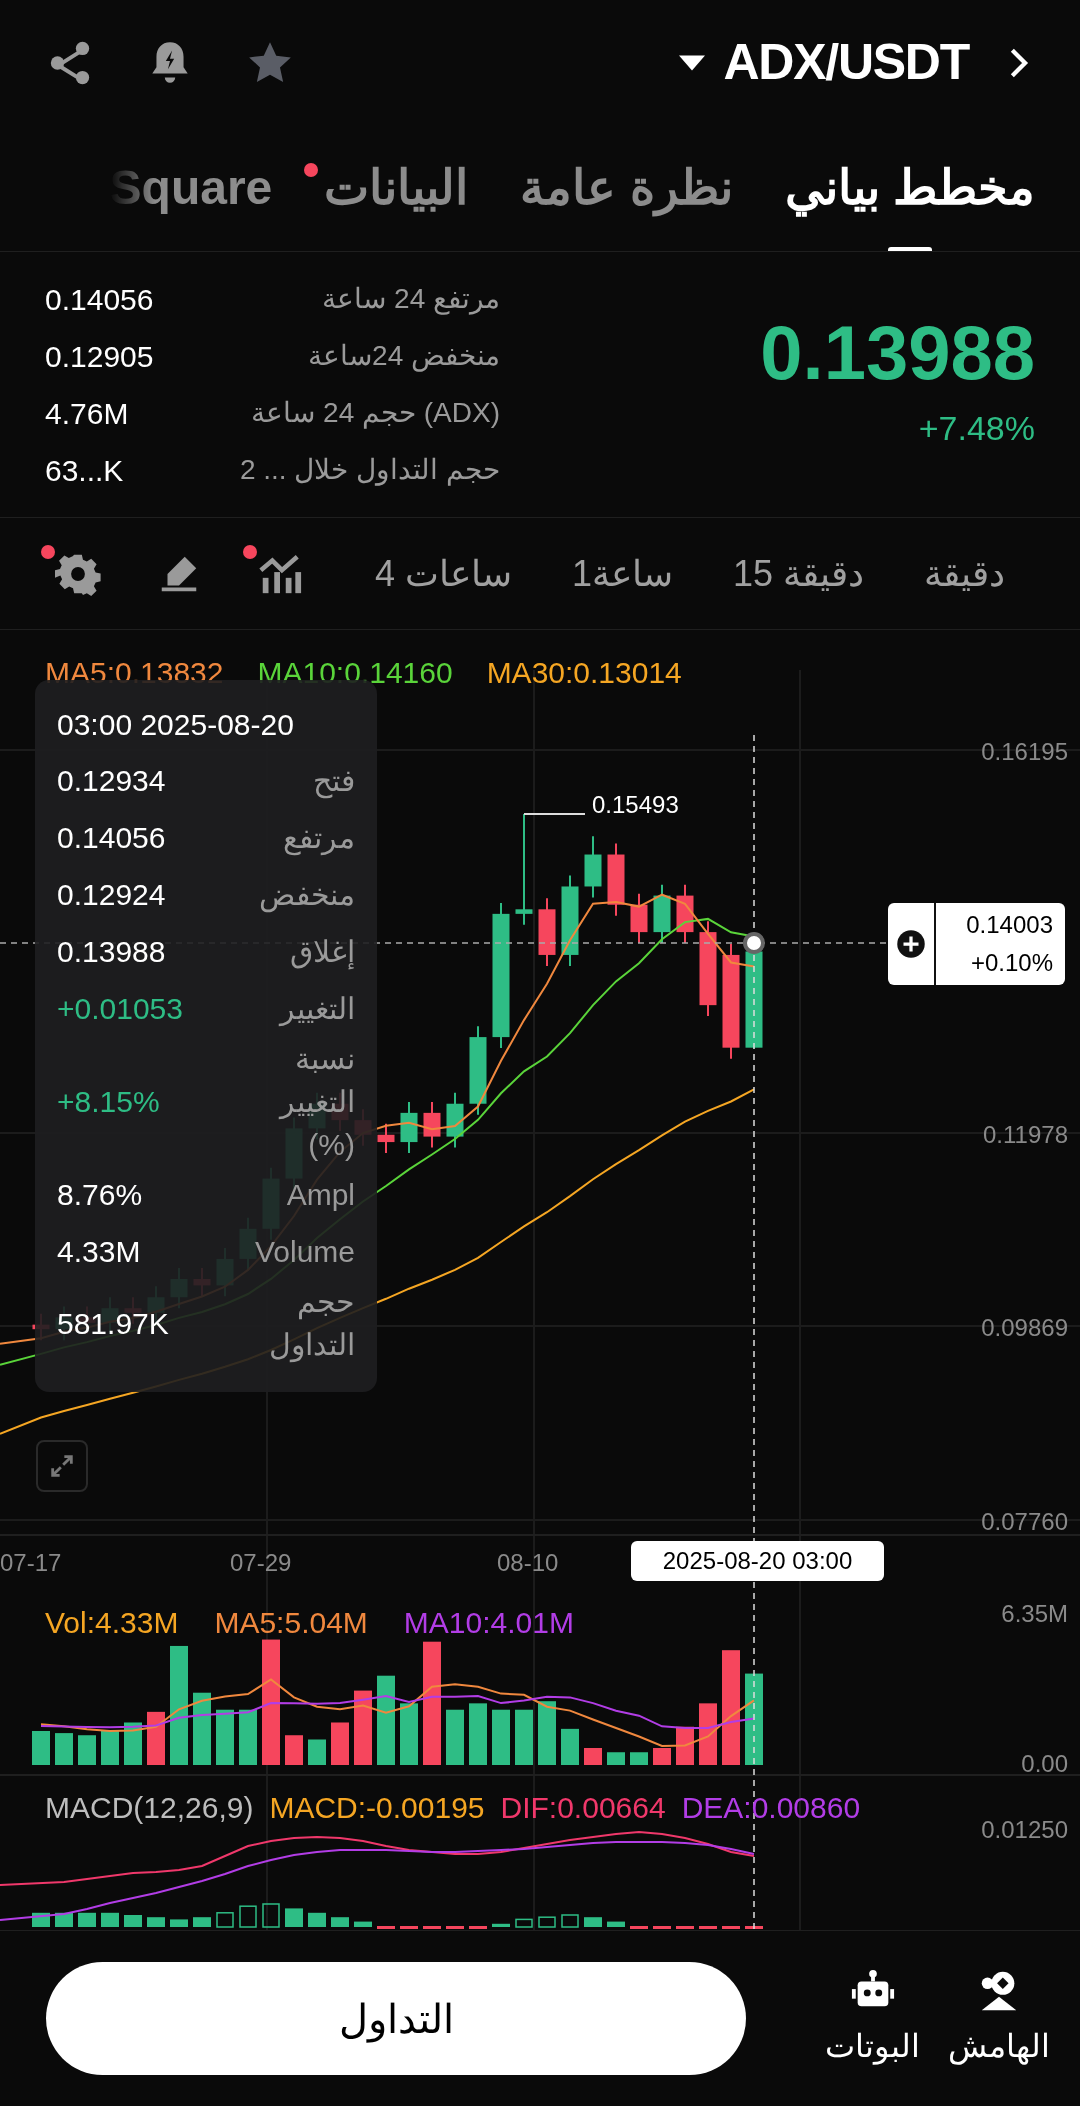 This screenshot has height=2106, width=1080. Describe the element at coordinates (100, 1195) in the screenshot. I see `tooltip-value: 8.76%` at that location.